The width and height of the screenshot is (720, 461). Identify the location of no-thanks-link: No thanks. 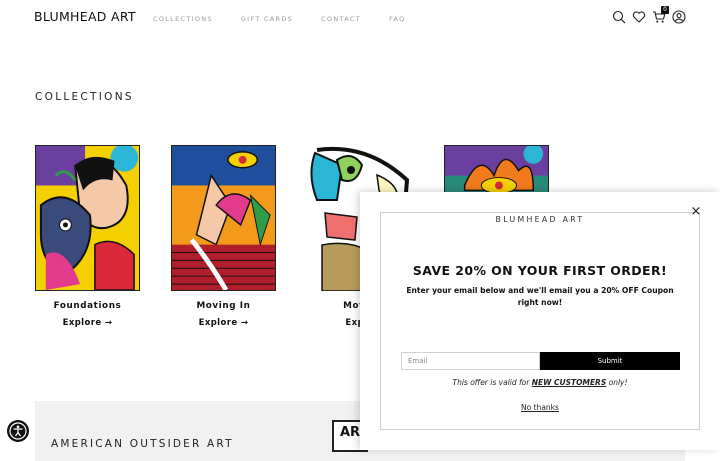
(540, 407).